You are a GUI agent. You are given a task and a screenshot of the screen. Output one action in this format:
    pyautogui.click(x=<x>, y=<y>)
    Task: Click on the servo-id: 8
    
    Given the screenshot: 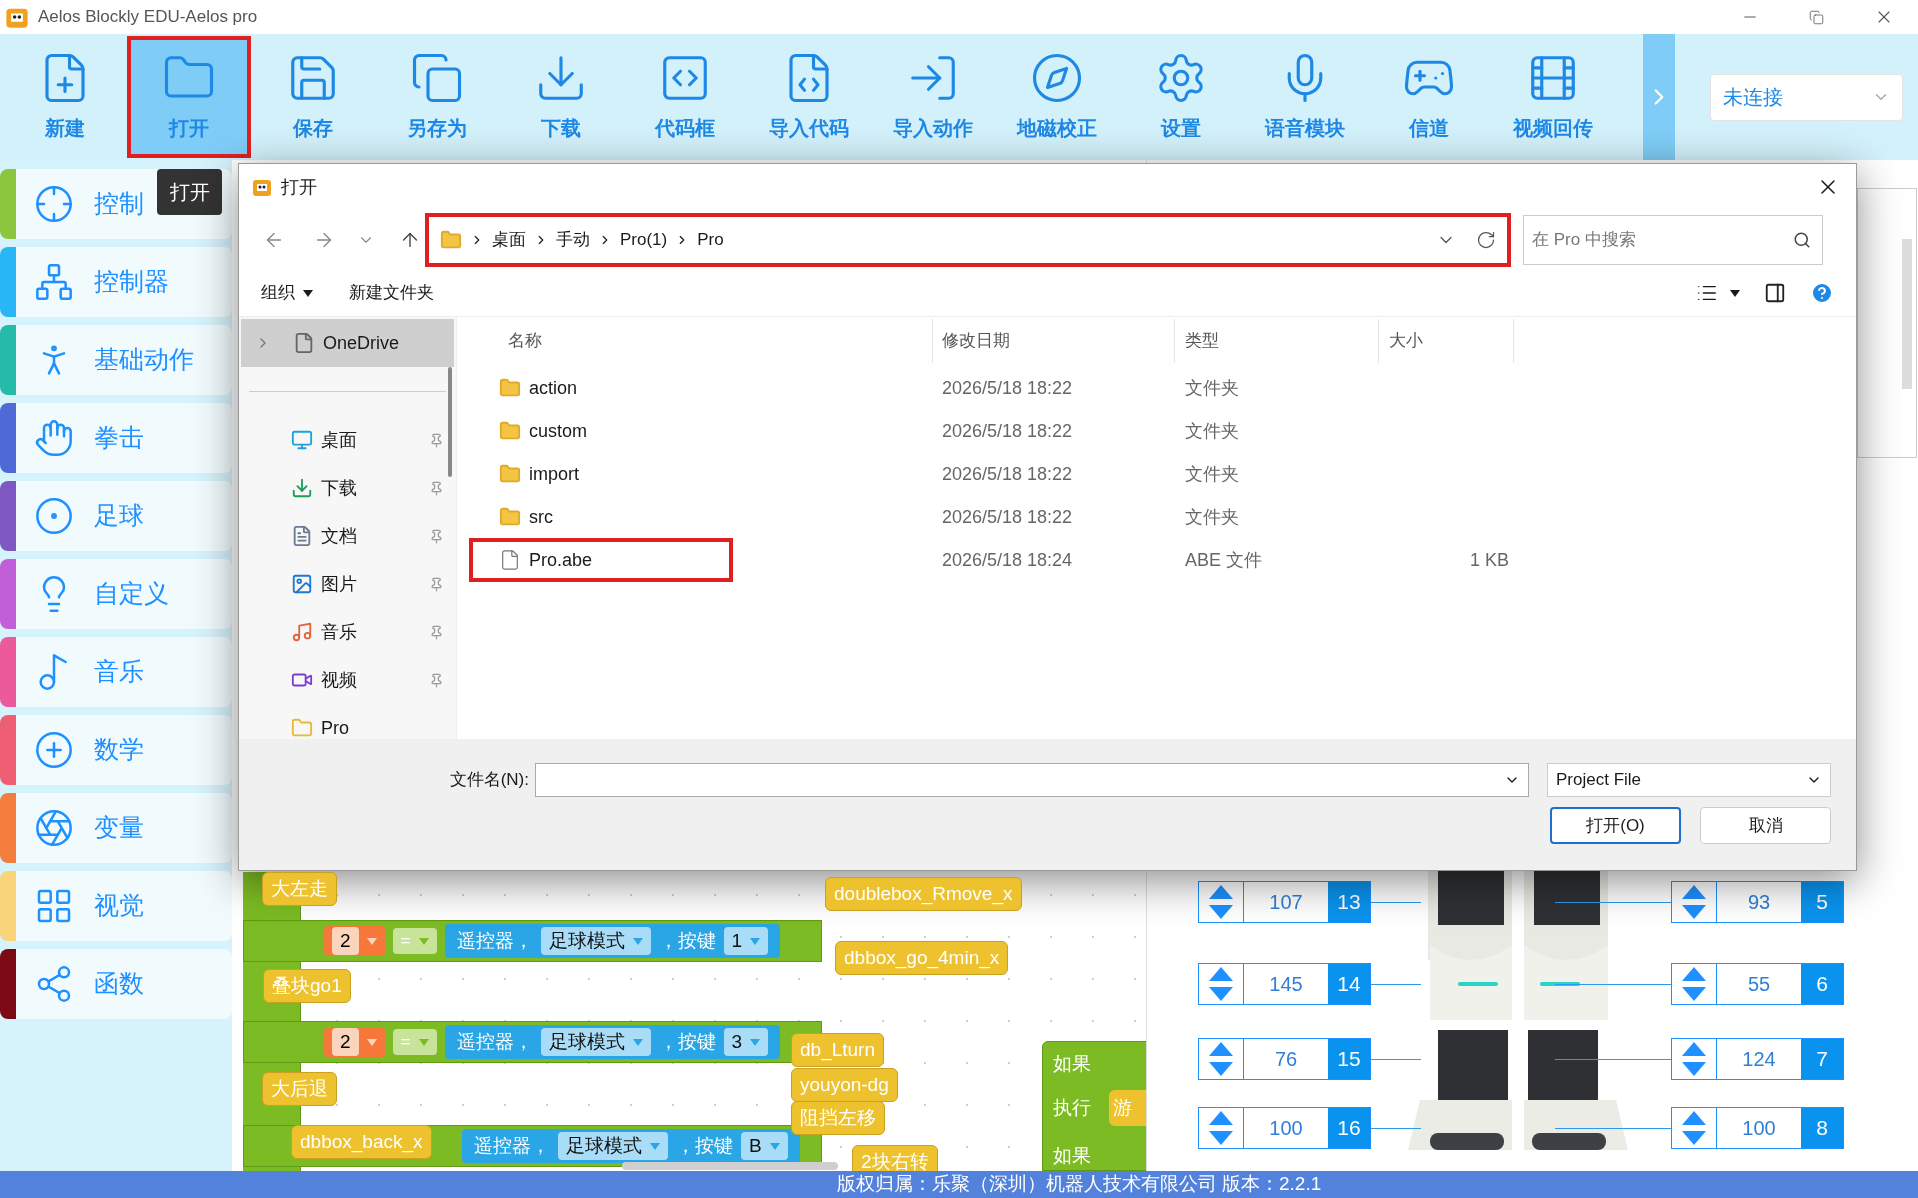 What is the action you would take?
    pyautogui.click(x=1822, y=1128)
    